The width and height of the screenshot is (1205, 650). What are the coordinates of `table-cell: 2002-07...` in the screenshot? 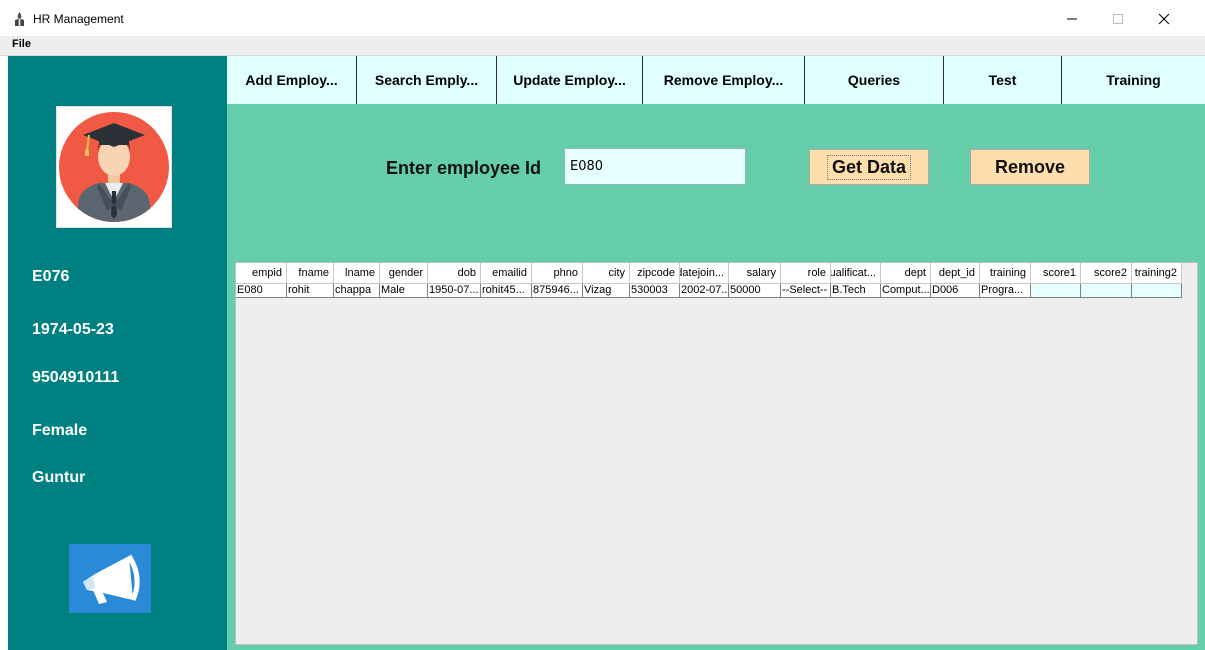 It's located at (704, 291).